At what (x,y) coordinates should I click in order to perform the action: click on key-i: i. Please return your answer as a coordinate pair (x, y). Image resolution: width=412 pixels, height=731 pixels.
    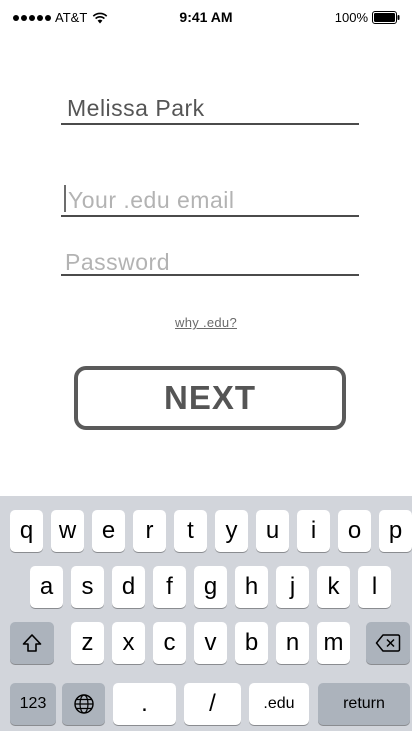
    Looking at the image, I should click on (313, 531).